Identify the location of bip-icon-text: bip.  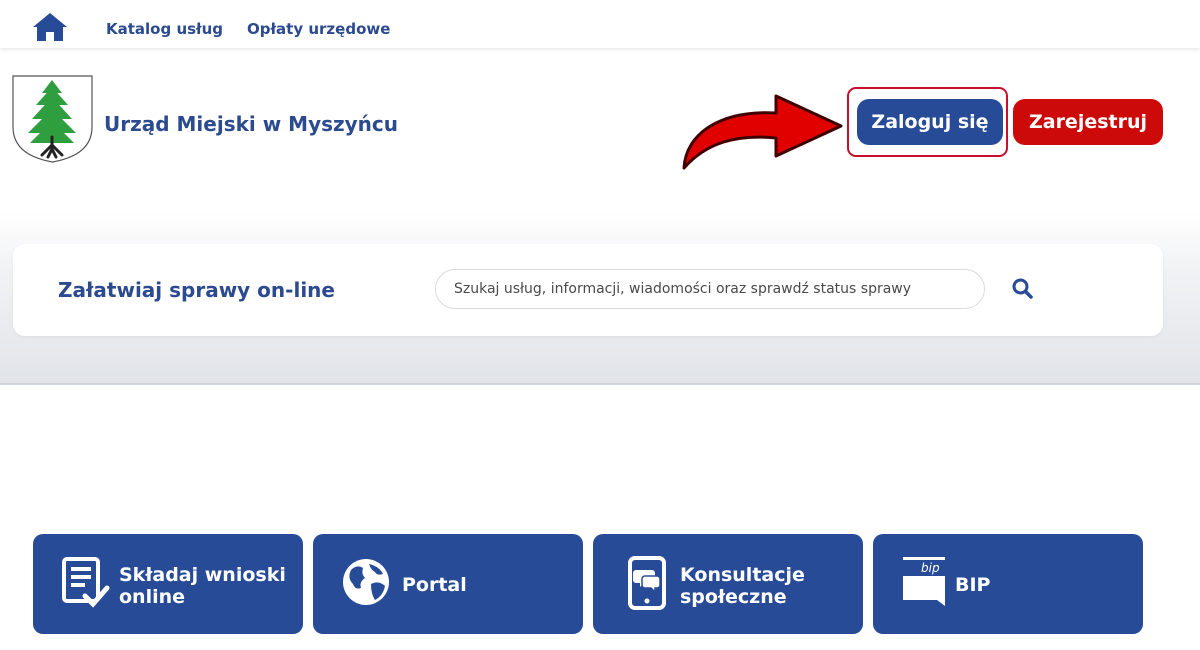
(930, 568).